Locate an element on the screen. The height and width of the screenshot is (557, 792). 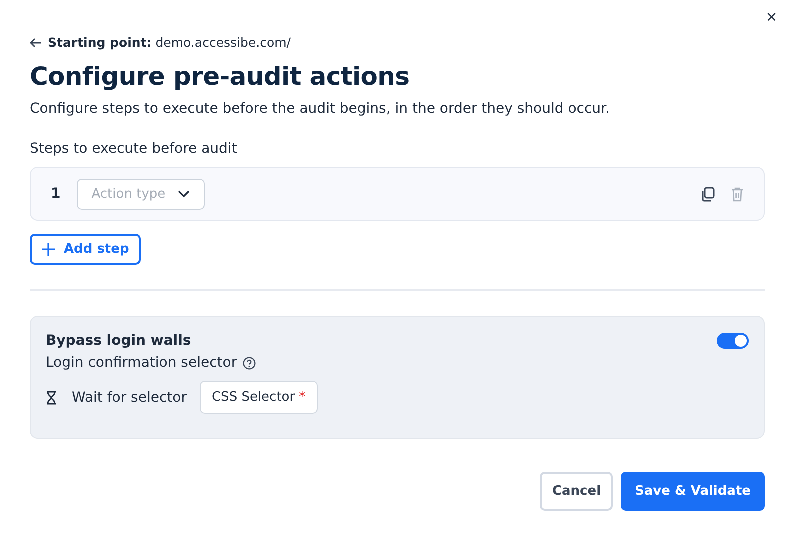
placeholder-text: CSS Selector is located at coordinates (254, 397).